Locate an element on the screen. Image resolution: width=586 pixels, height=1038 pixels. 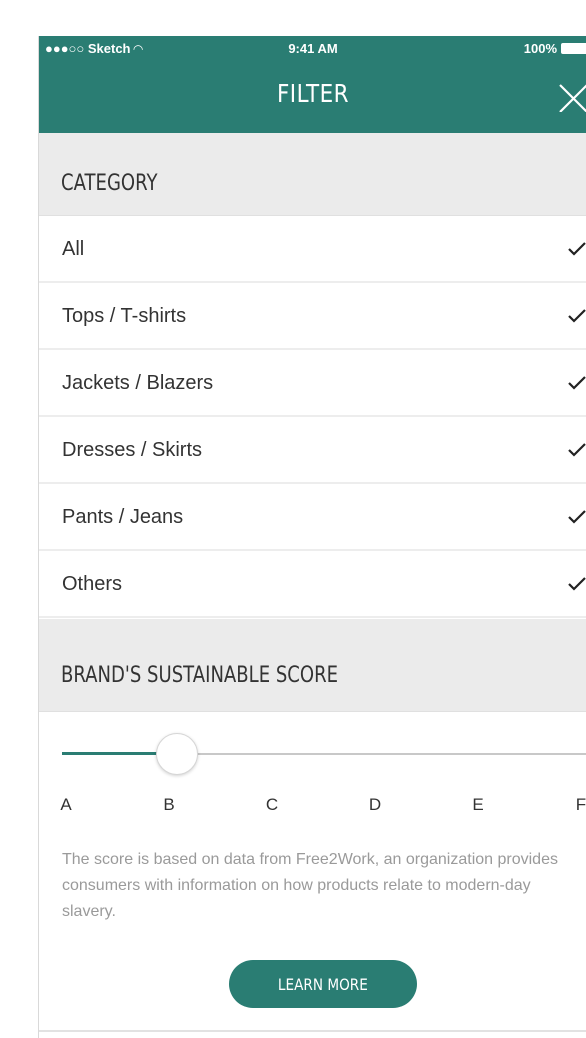
category-heading: CATEGORY is located at coordinates (109, 183).